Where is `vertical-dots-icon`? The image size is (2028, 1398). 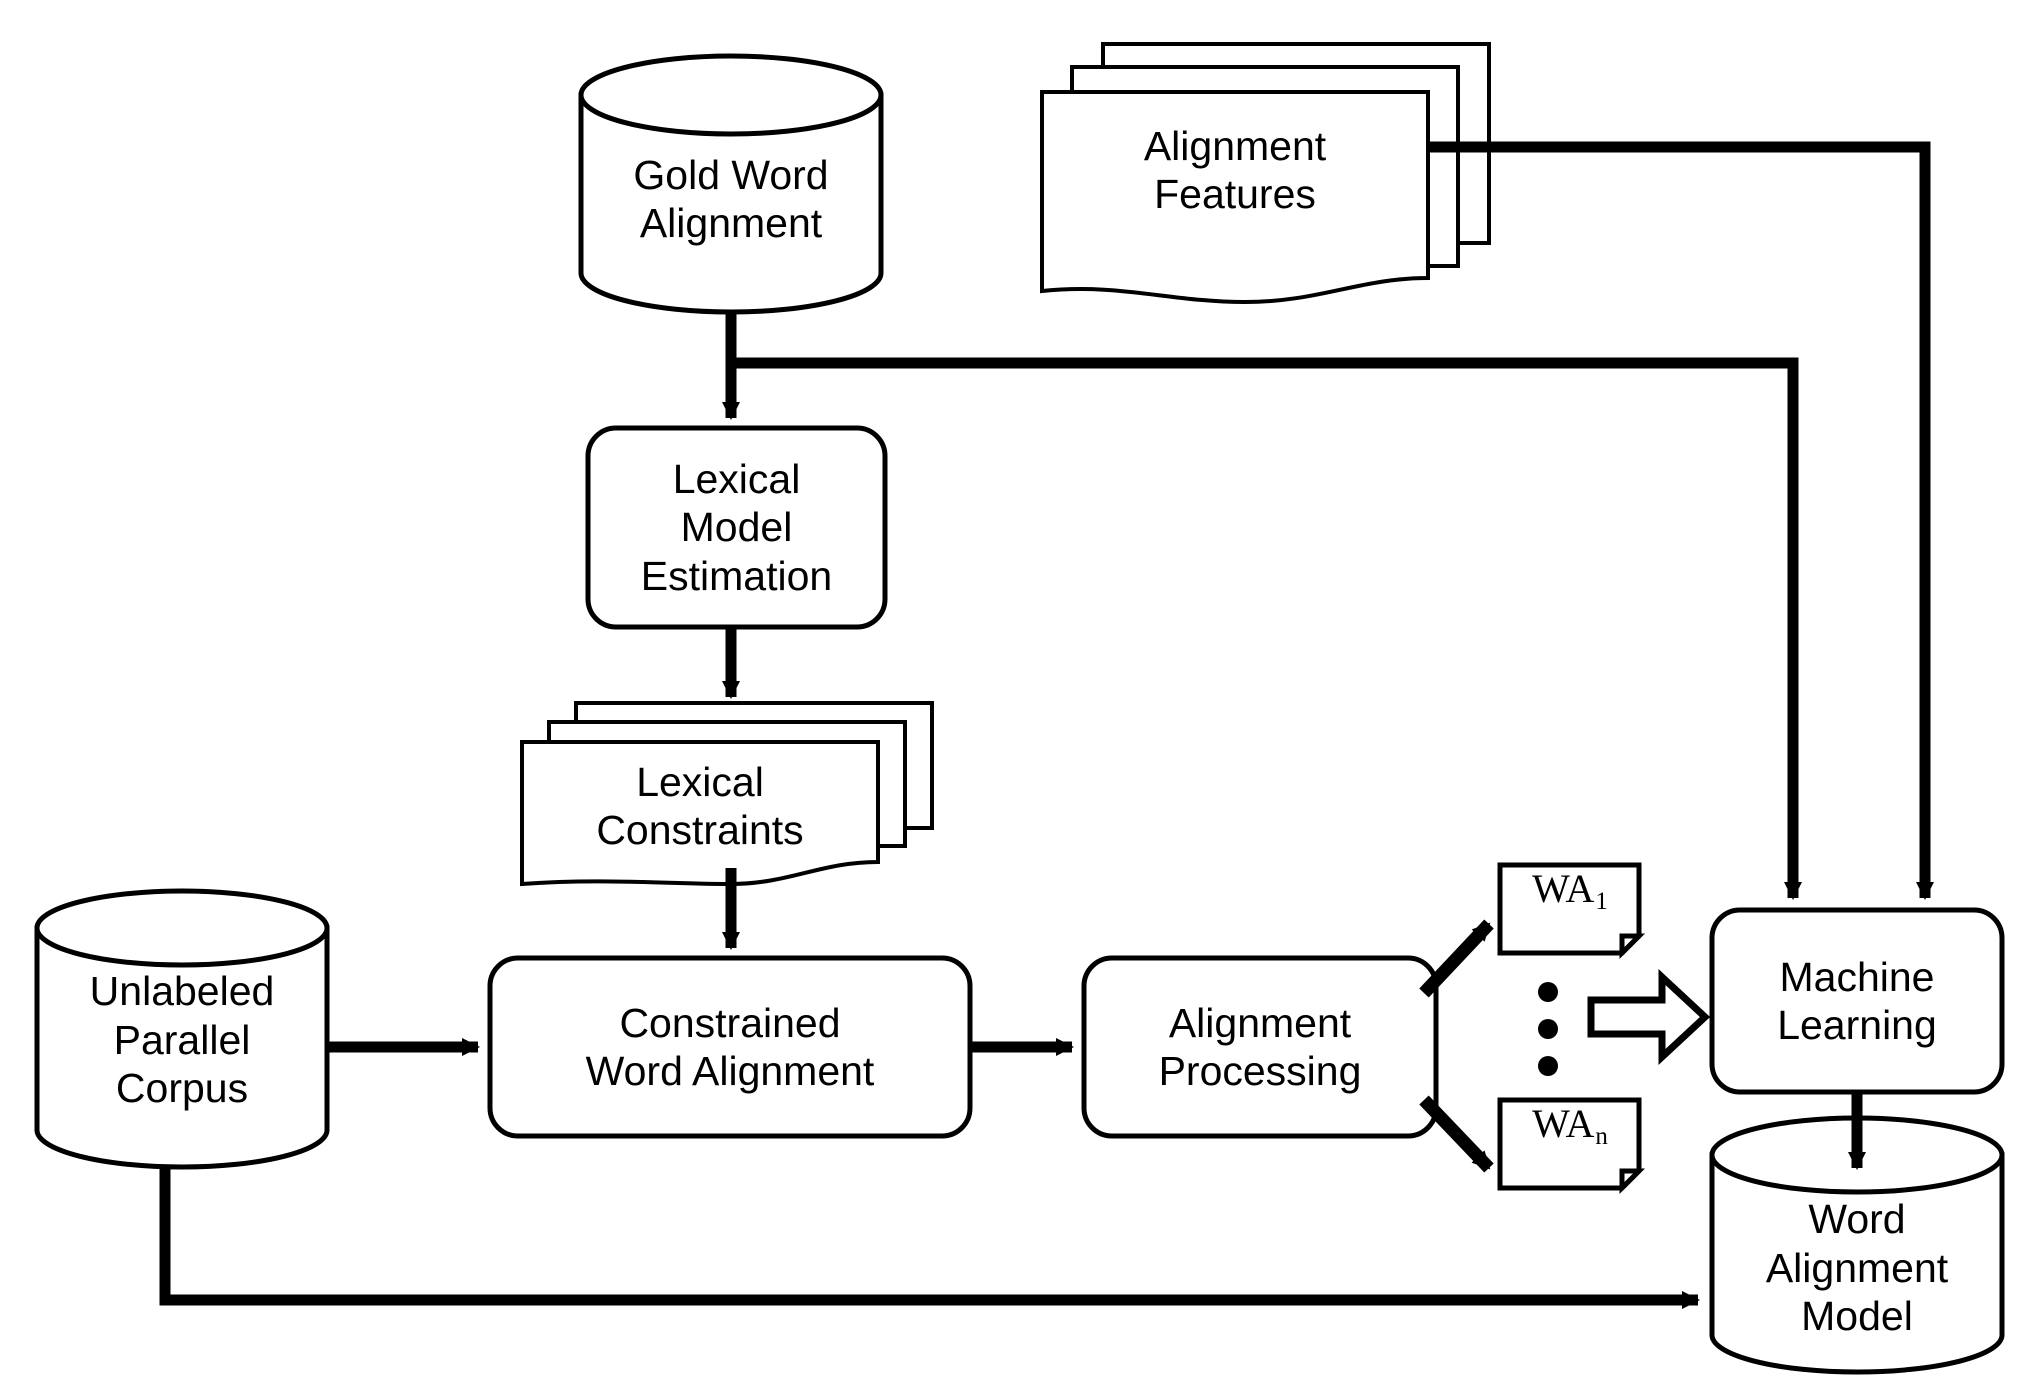 vertical-dots-icon is located at coordinates (1548, 1029).